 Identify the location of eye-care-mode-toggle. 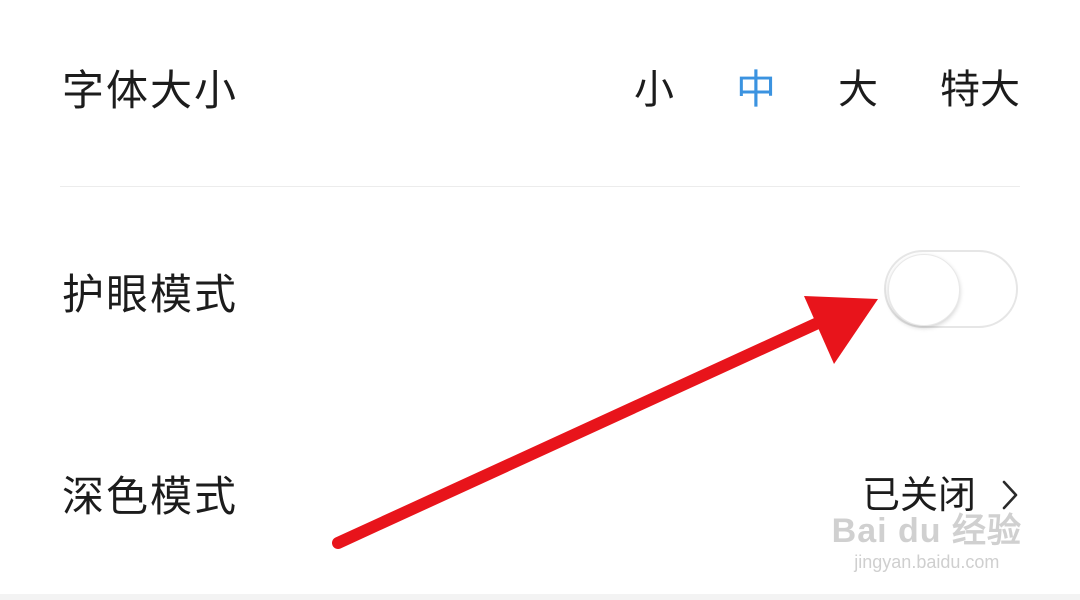
(951, 289).